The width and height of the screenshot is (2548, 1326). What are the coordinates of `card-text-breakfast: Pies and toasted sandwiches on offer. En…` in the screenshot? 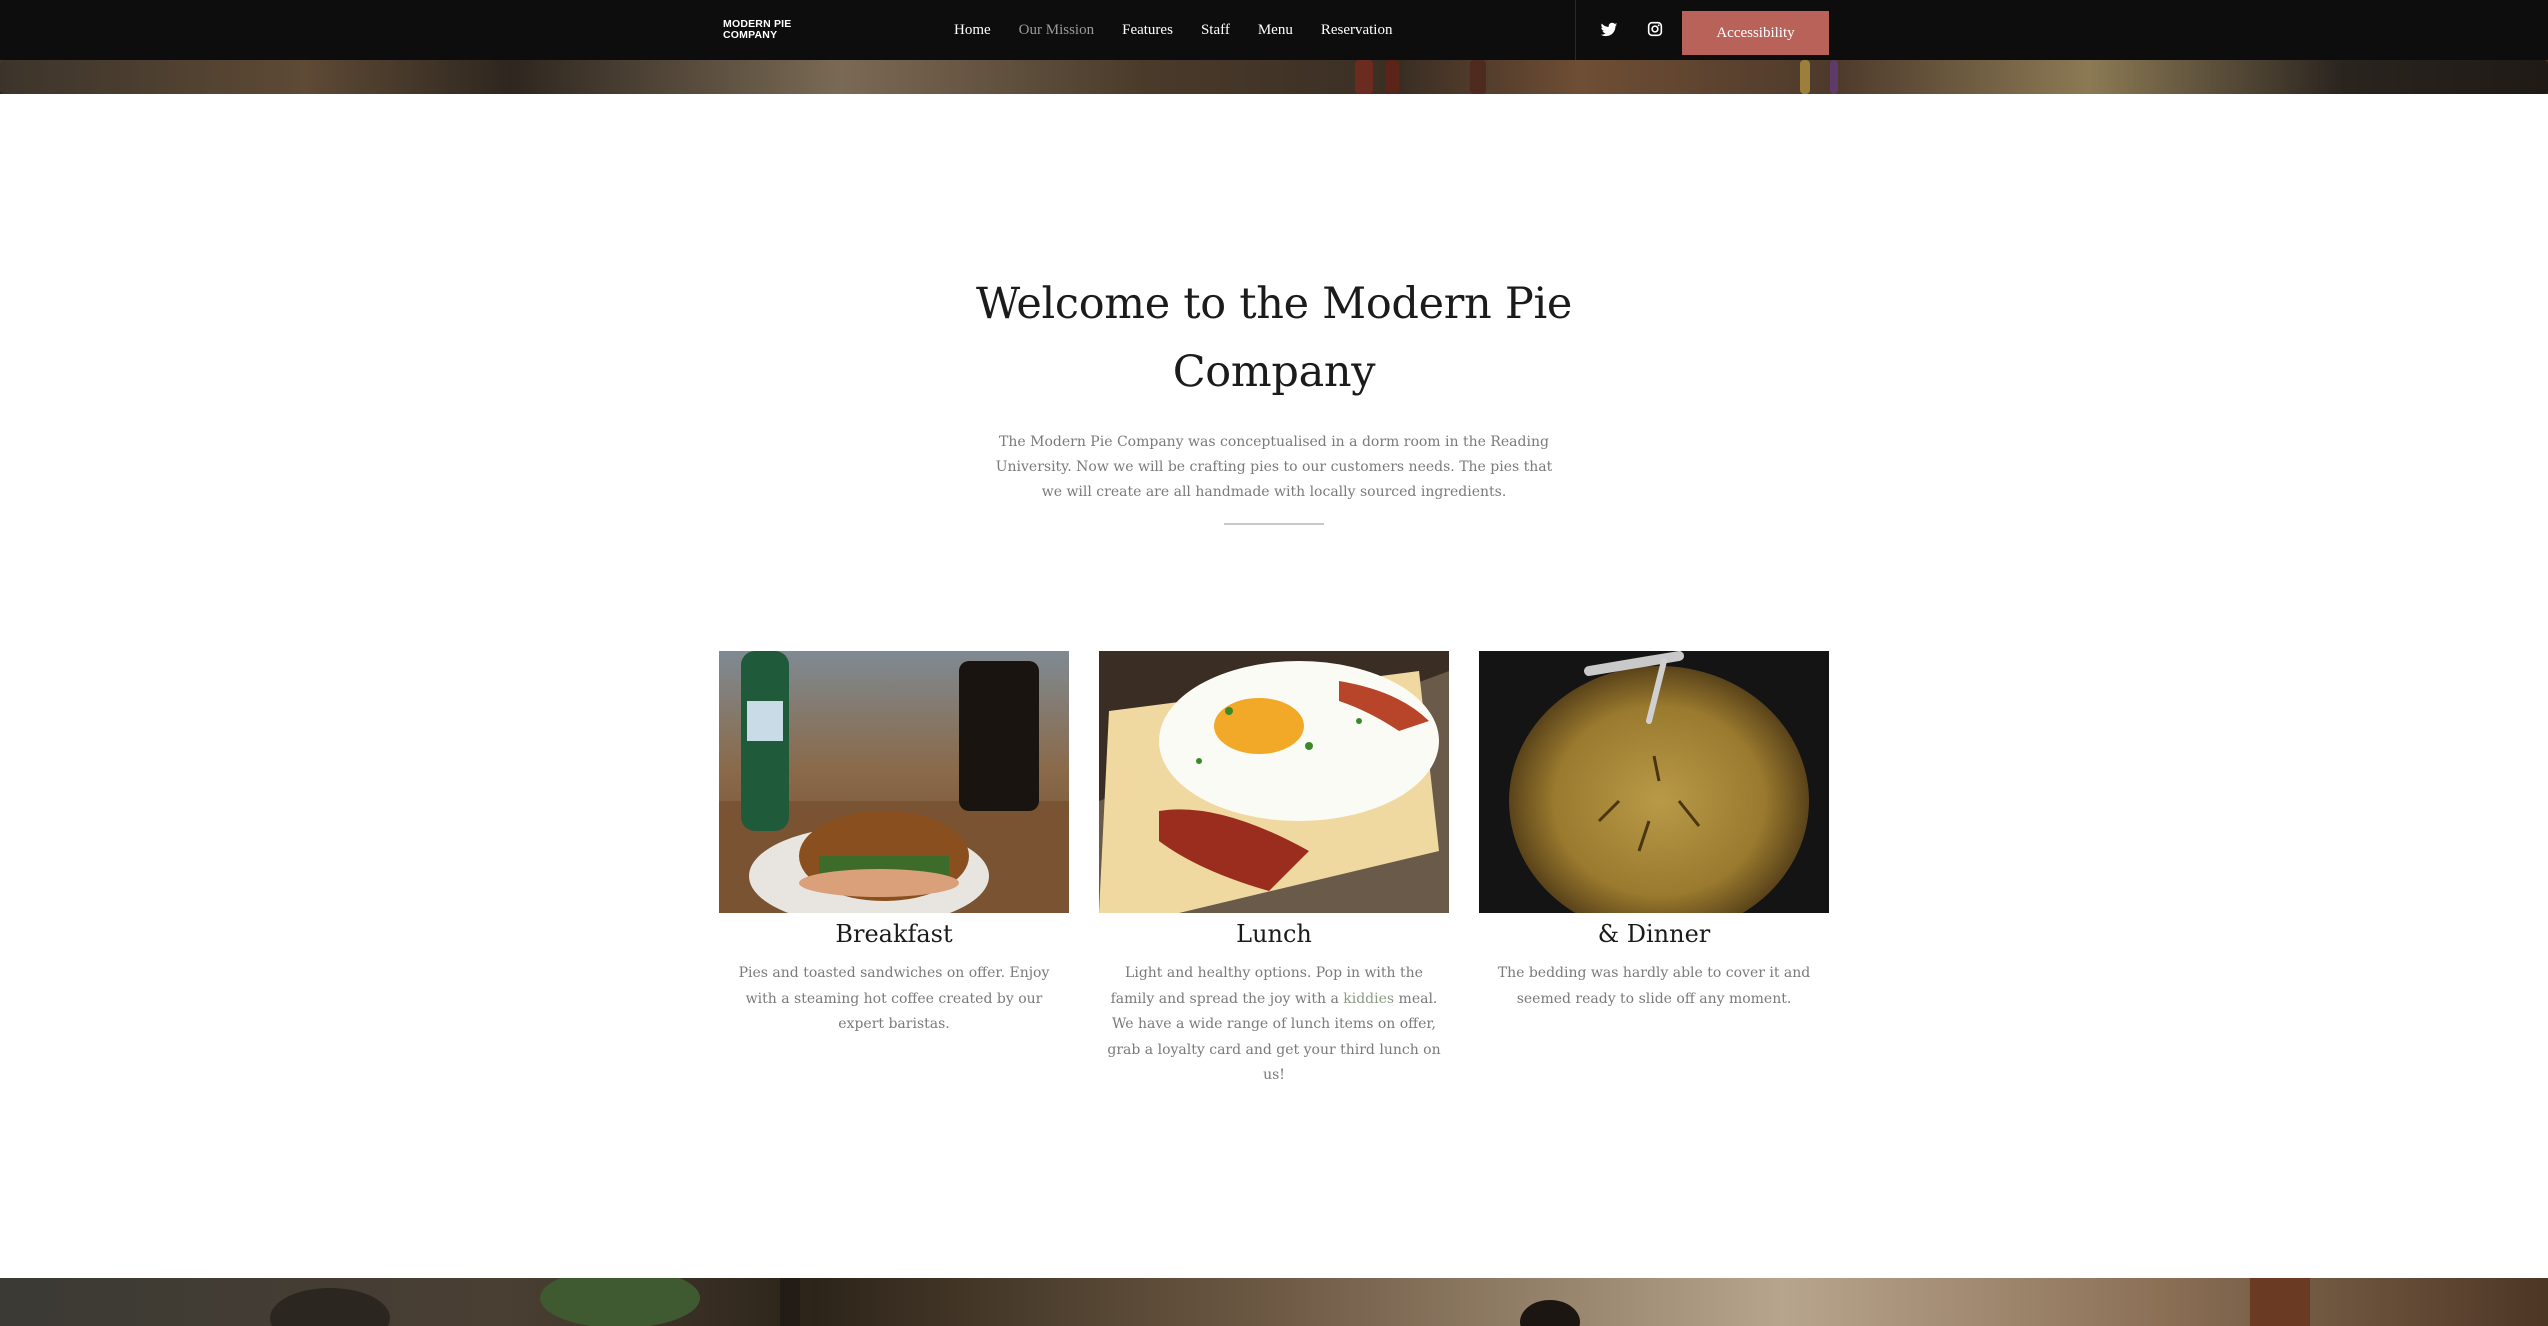 It's located at (894, 998).